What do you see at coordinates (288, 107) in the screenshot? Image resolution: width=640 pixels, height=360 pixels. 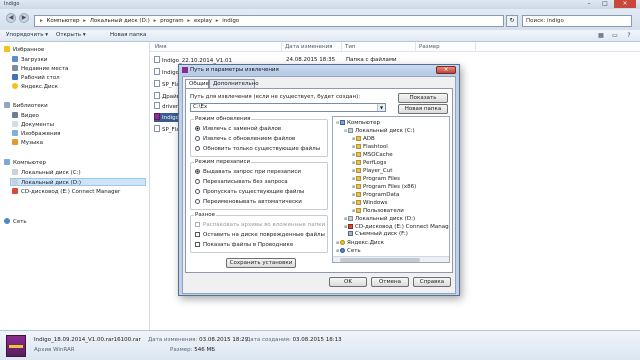 I see `path-combo: C:\Ex ▼` at bounding box center [288, 107].